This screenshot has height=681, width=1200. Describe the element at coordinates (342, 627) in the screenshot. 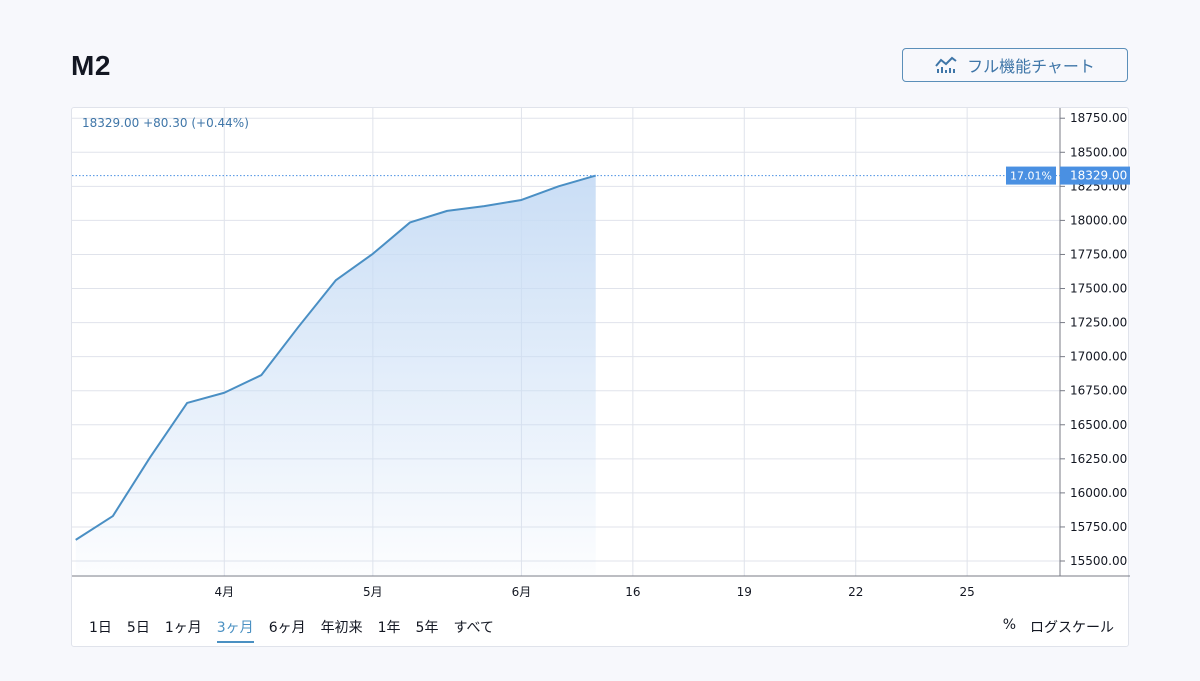

I see `range-button: 年初来` at that location.